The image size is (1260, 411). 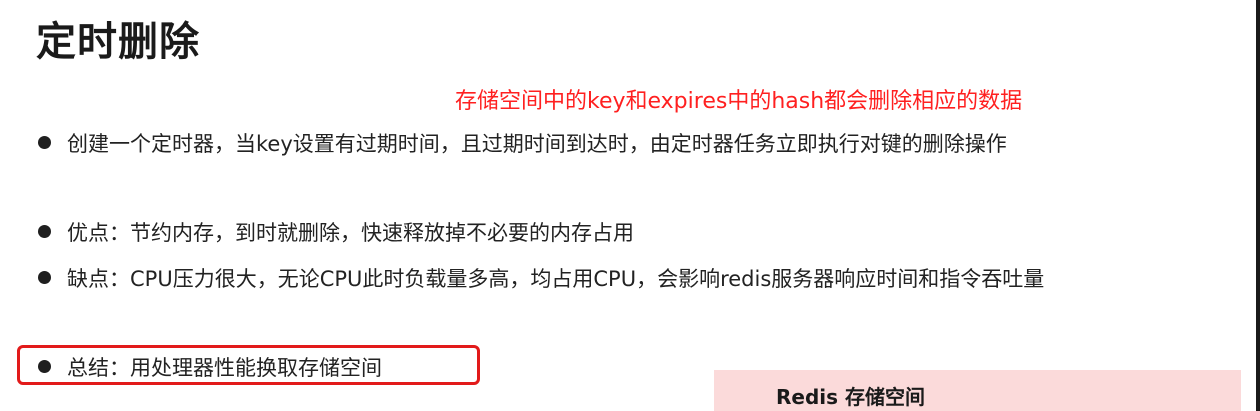 I want to click on redis-storage-panel: Redis 存储空间, so click(x=977, y=390).